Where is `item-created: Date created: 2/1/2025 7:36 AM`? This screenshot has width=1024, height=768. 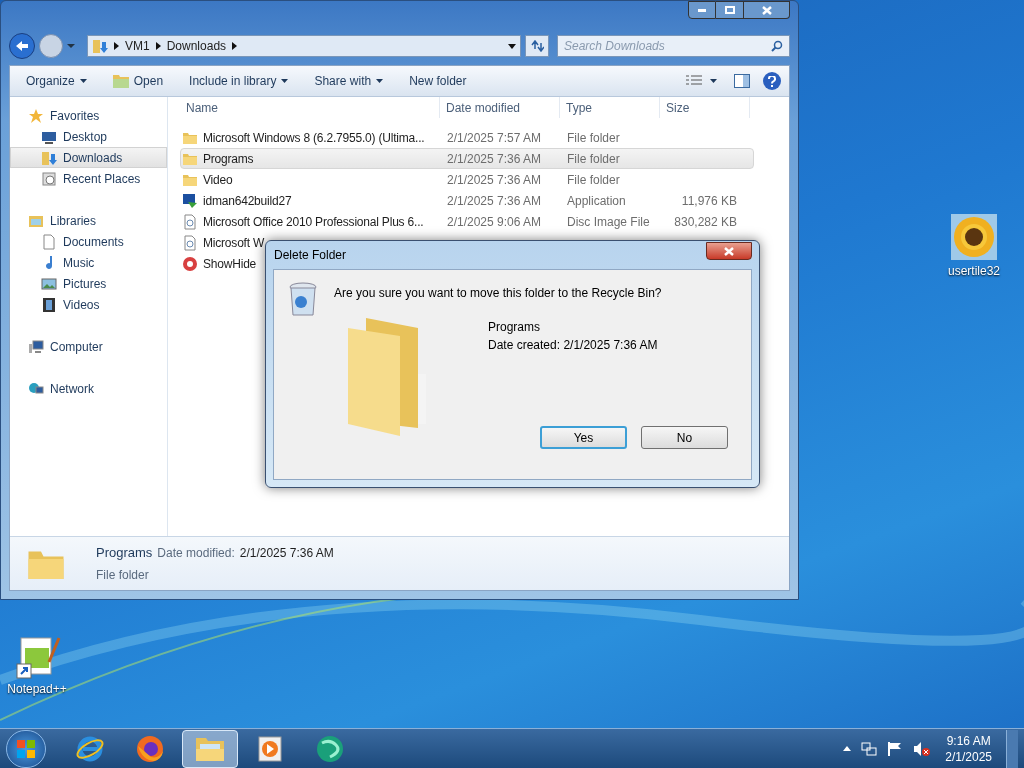 item-created: Date created: 2/1/2025 7:36 AM is located at coordinates (573, 345).